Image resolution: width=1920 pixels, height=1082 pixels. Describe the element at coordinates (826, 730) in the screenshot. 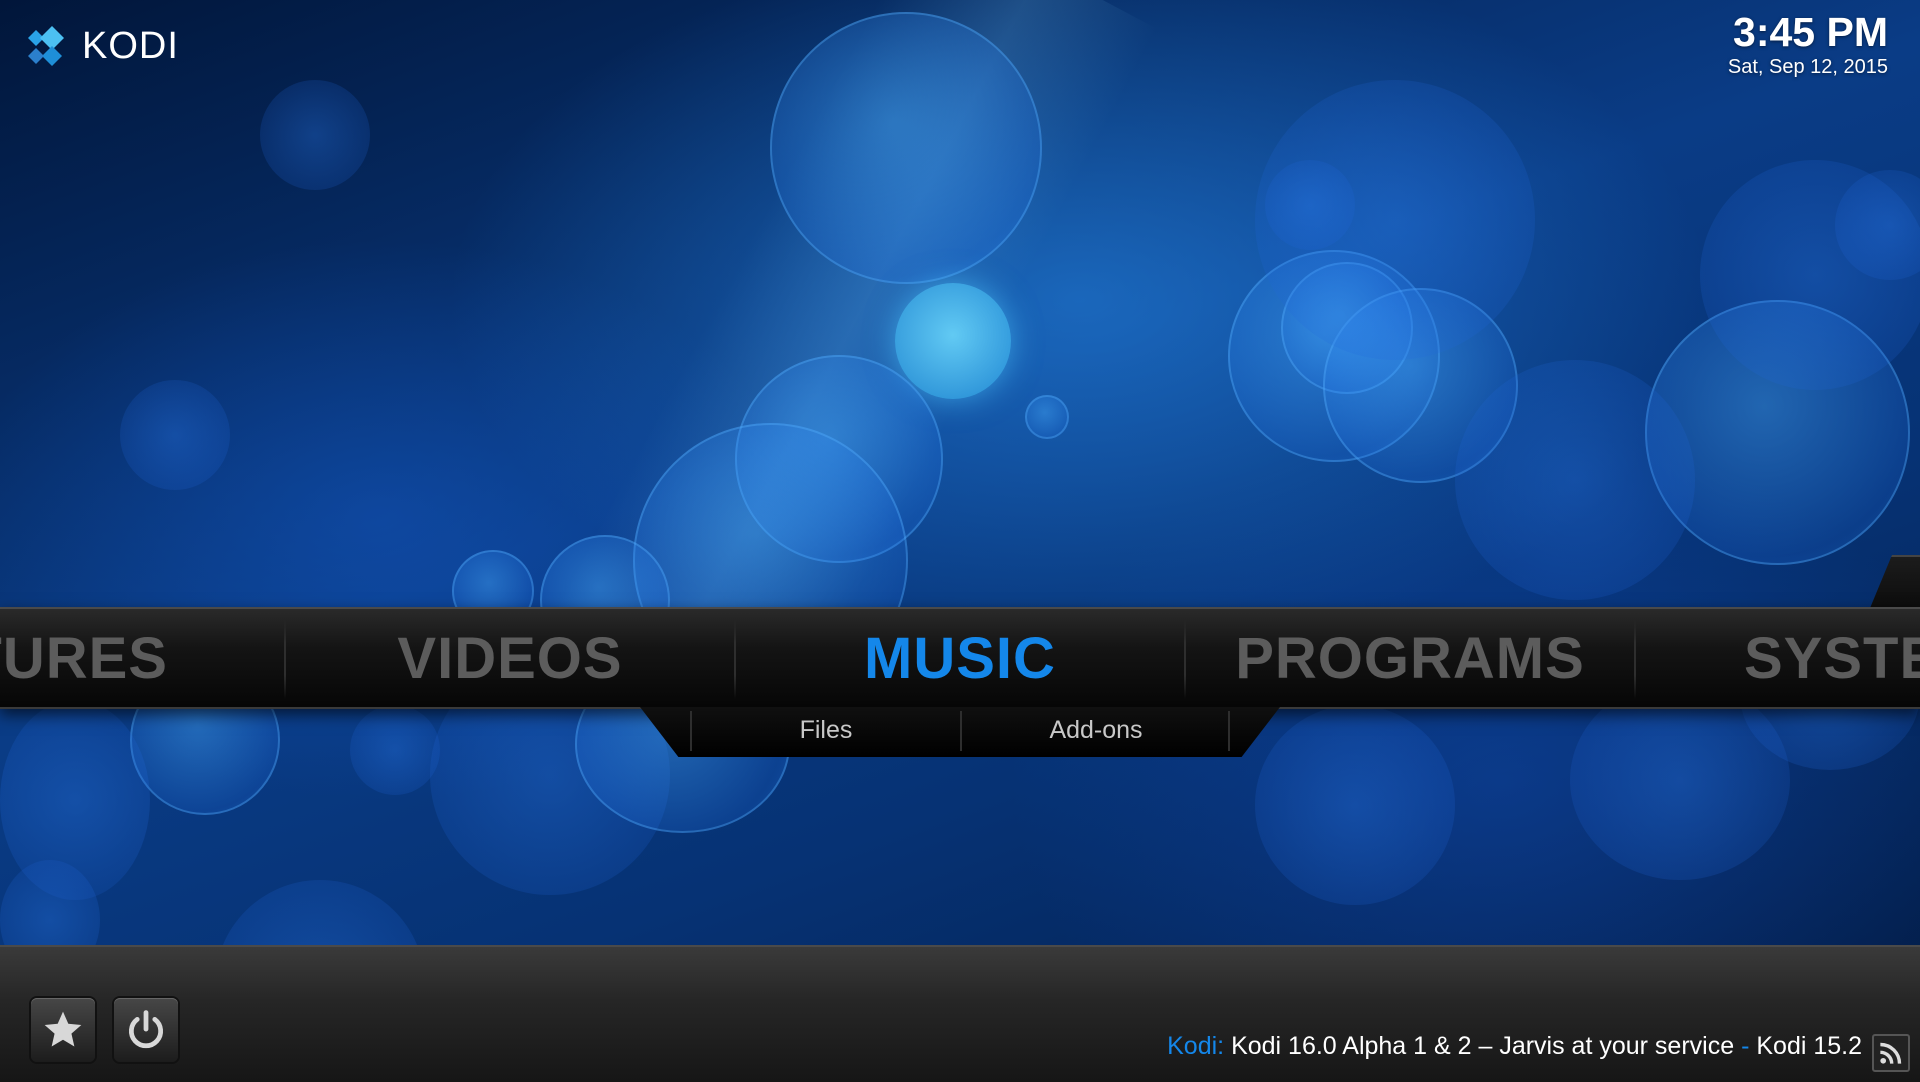

I see `submenu-item-files: Files` at that location.